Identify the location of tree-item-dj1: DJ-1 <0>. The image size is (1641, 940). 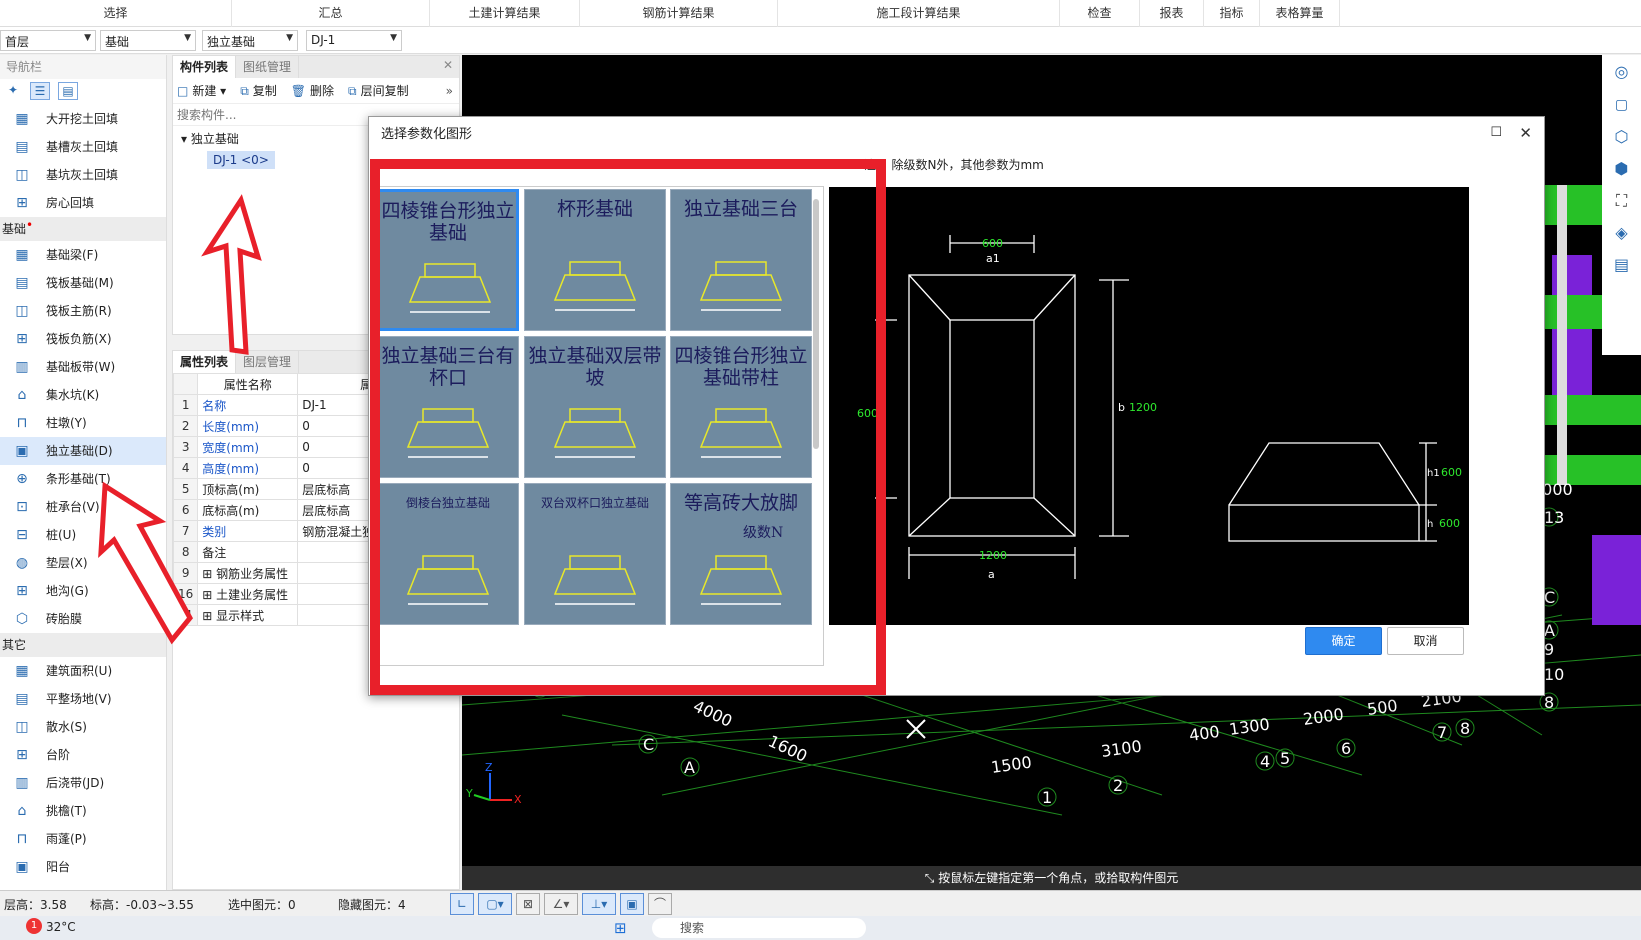
(241, 160).